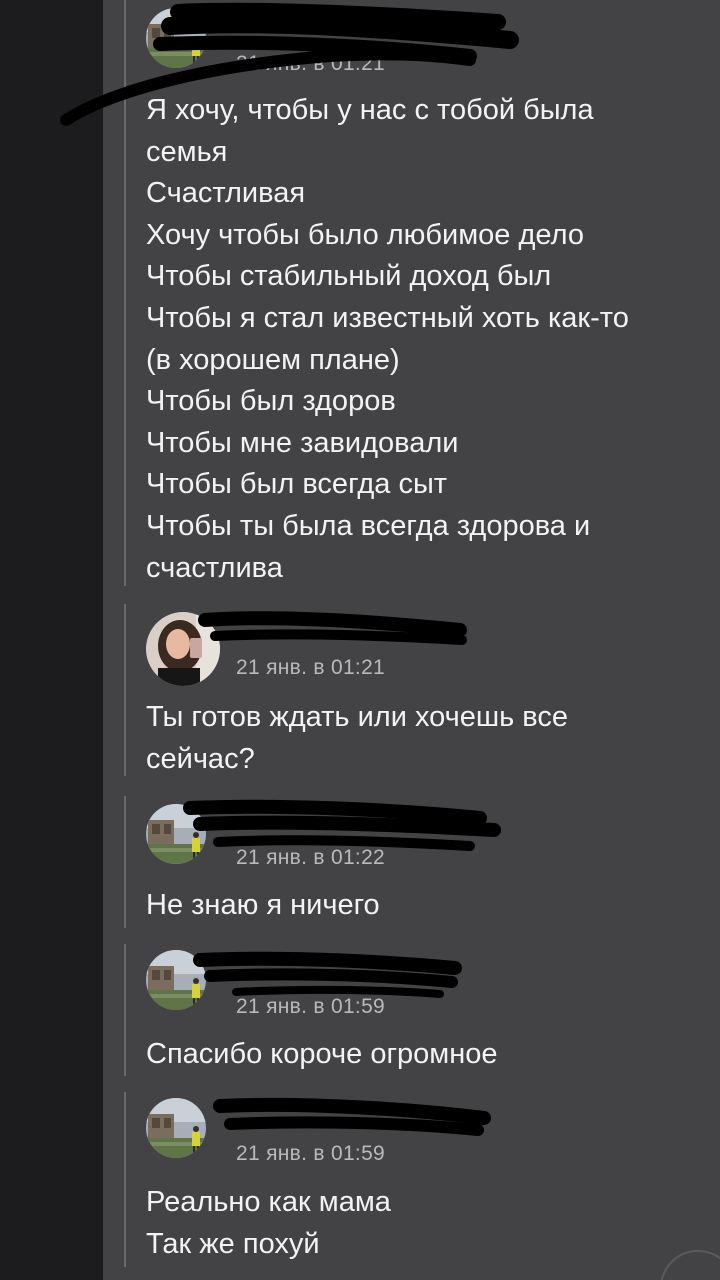 Image resolution: width=720 pixels, height=1280 pixels. Describe the element at coordinates (387, 317) in the screenshot. I see `message-line: Чтобы я стал известный хоть как-то` at that location.